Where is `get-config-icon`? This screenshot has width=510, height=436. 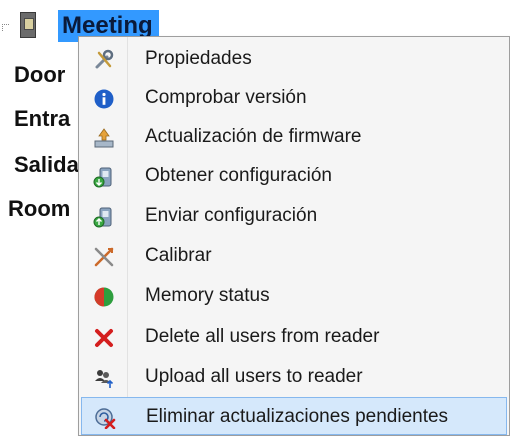
get-config-icon is located at coordinates (102, 177).